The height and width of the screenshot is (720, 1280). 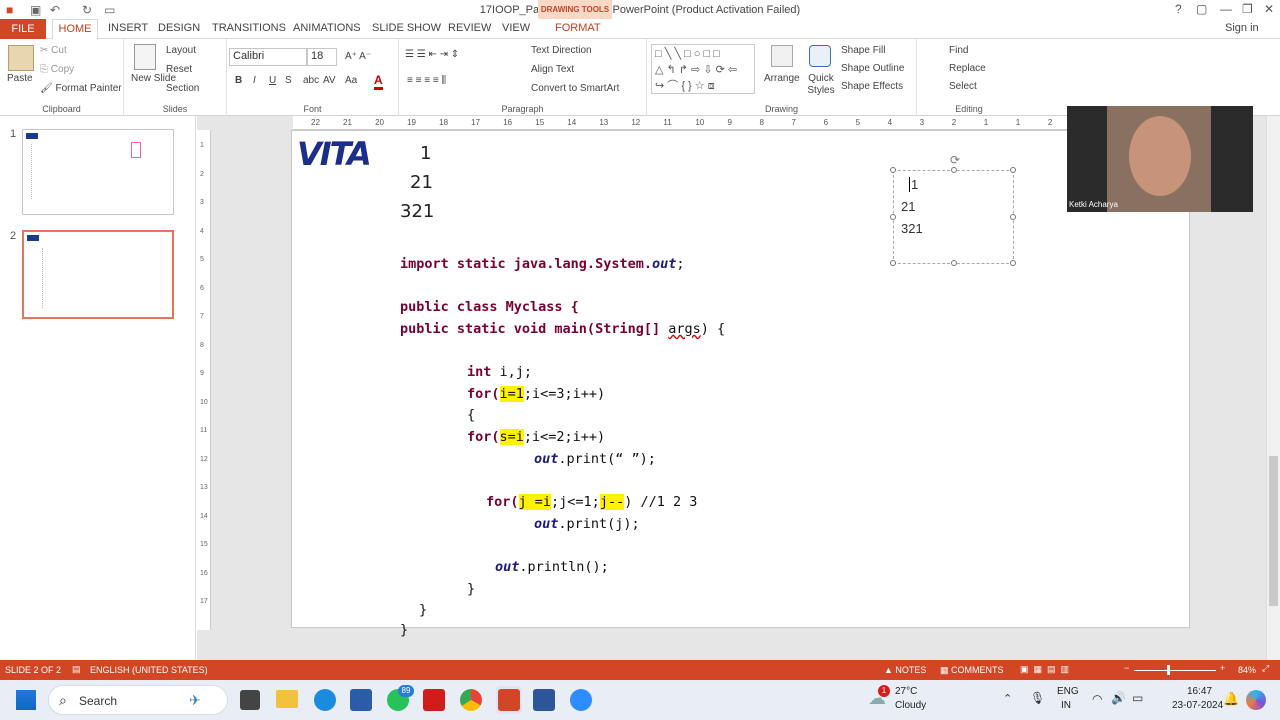 I want to click on shapes-gallery: □ ╲ ╲ □ ○ □ □ △ ↰ ↱ ⇨ ⇩ ⟳ ⇦ ↪ ⌒ { } ☆ ⧈, so click(x=703, y=69).